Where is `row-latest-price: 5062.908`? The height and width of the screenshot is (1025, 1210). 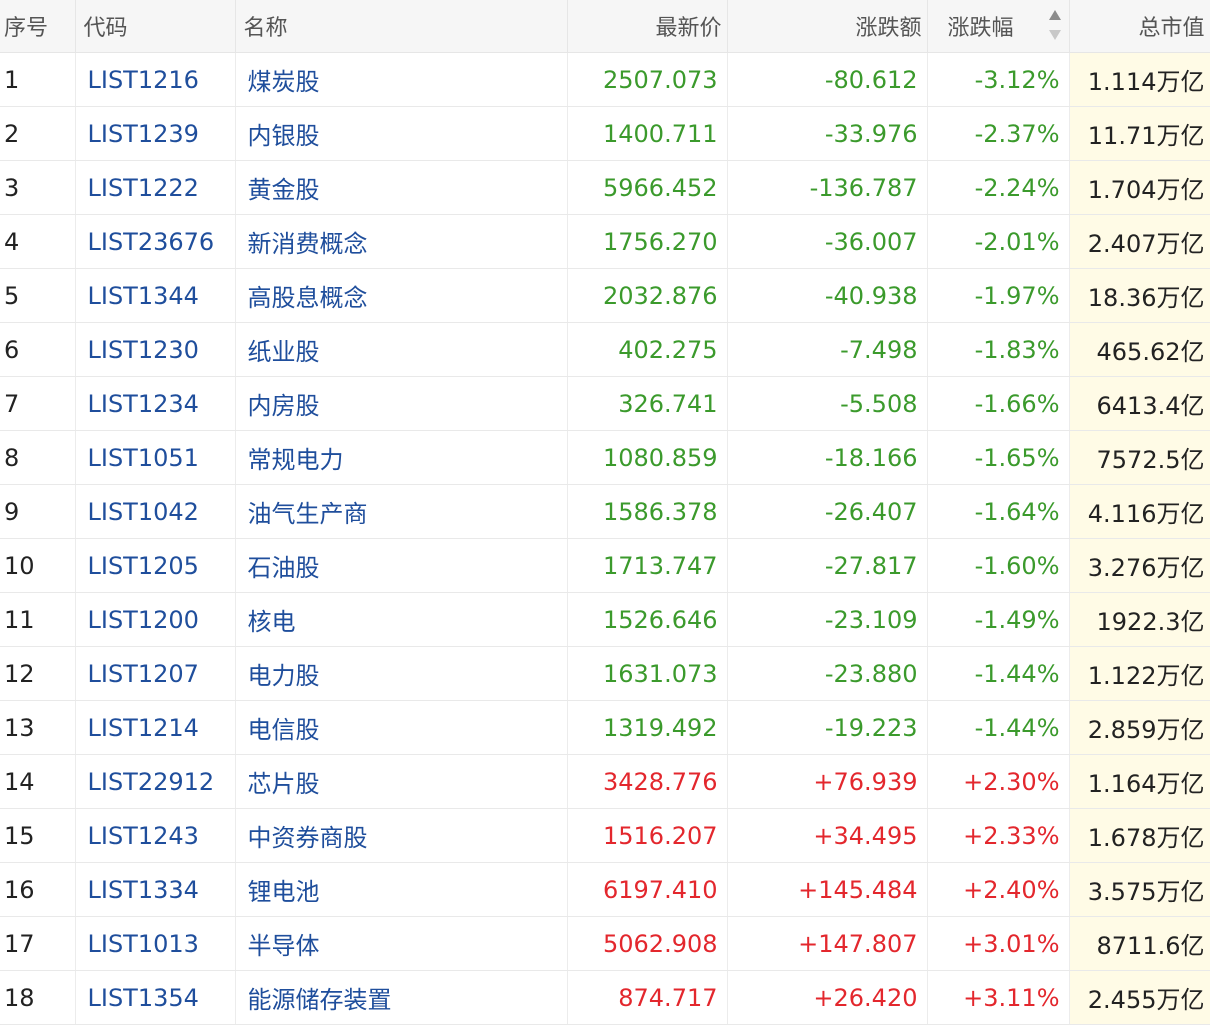 row-latest-price: 5062.908 is located at coordinates (647, 943).